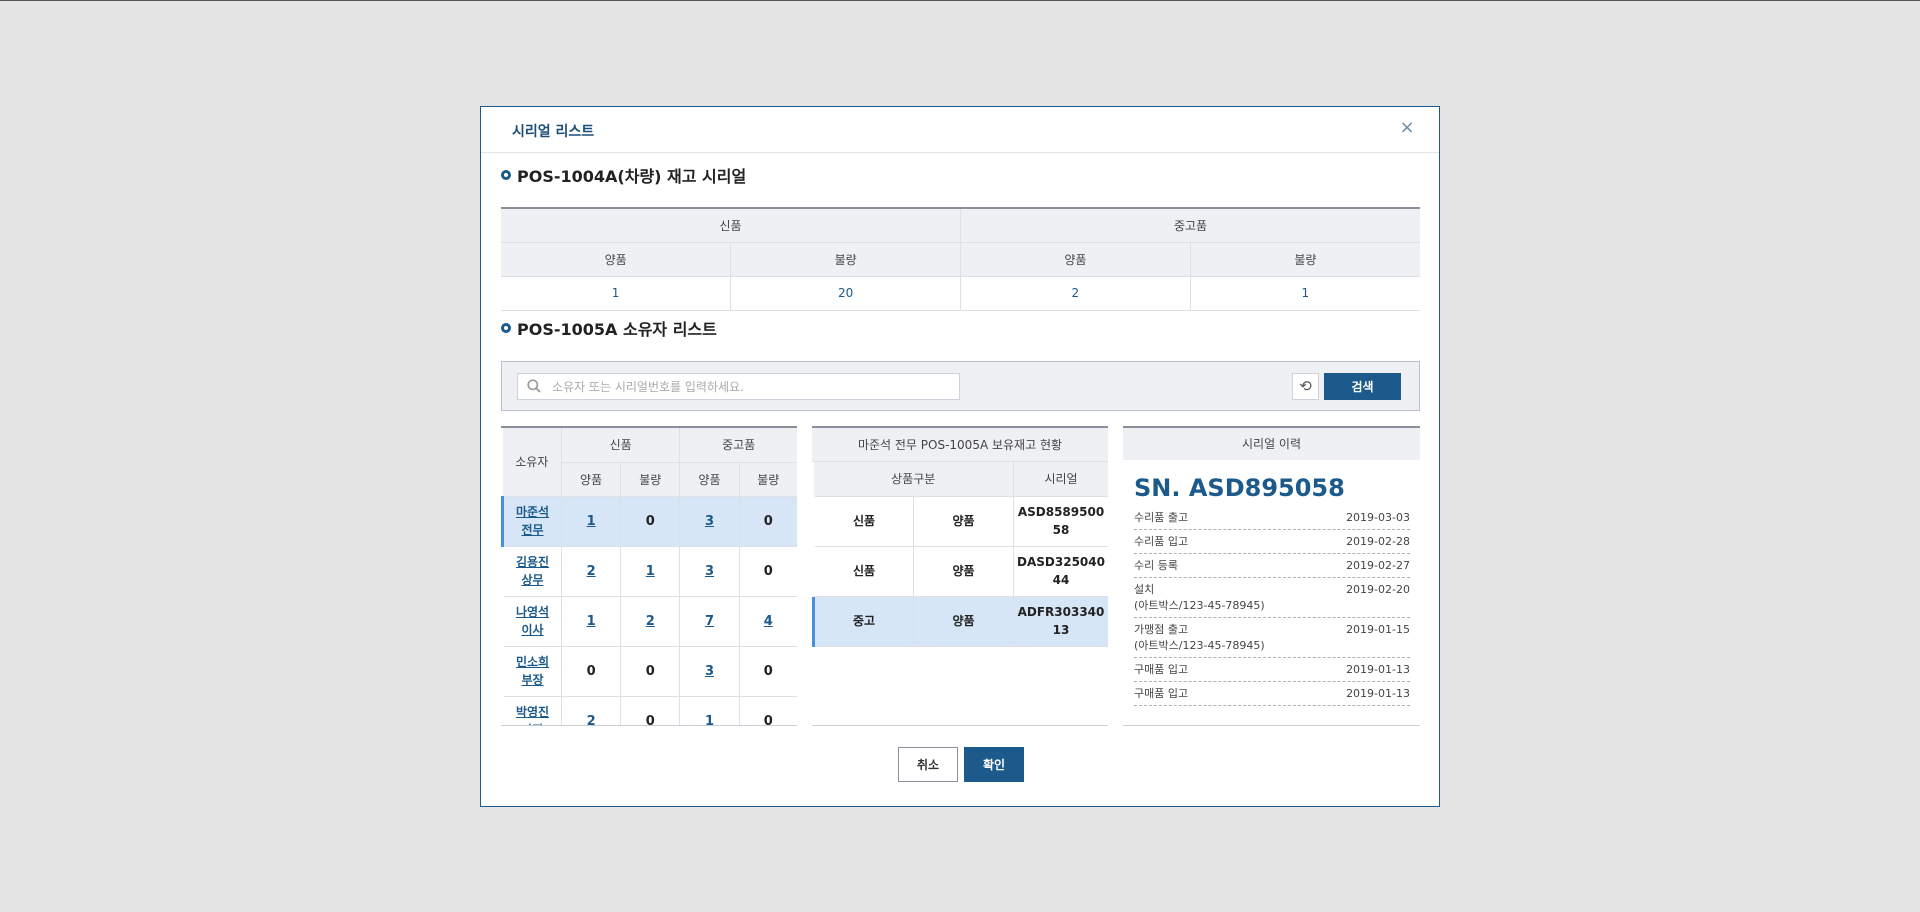 This screenshot has height=912, width=1920. I want to click on owner-name: 민소희, so click(532, 662).